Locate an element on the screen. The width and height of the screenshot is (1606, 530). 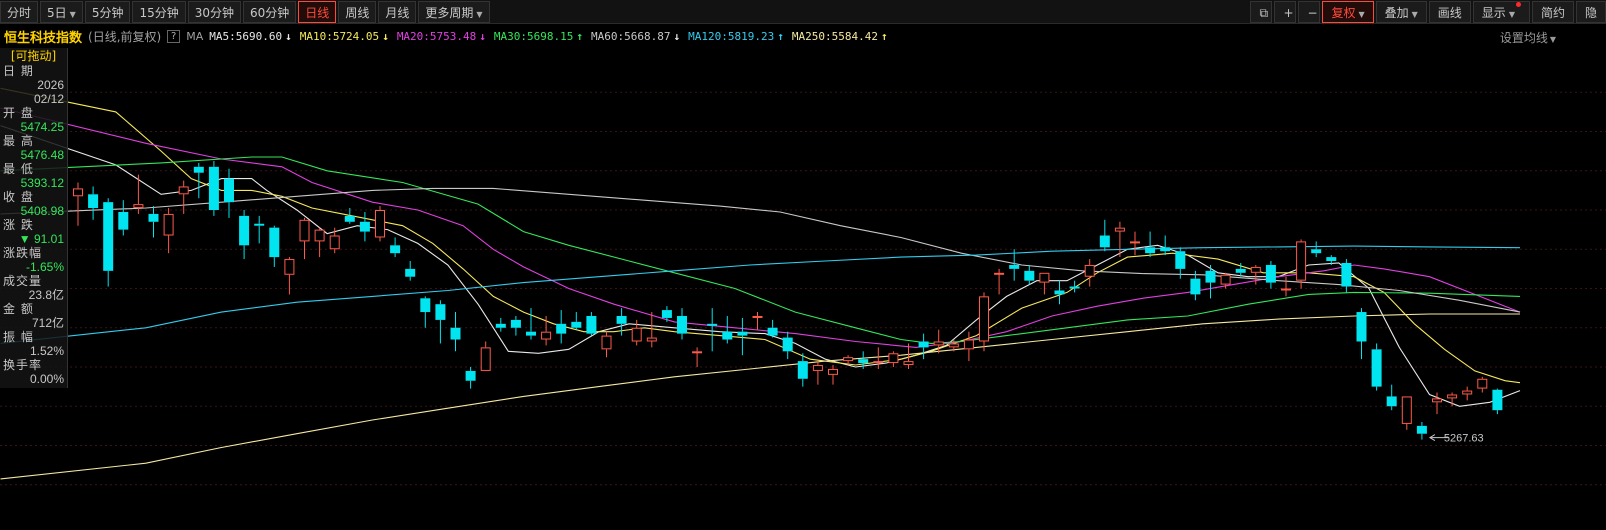
period-button-label: 周线 is located at coordinates (357, 13).